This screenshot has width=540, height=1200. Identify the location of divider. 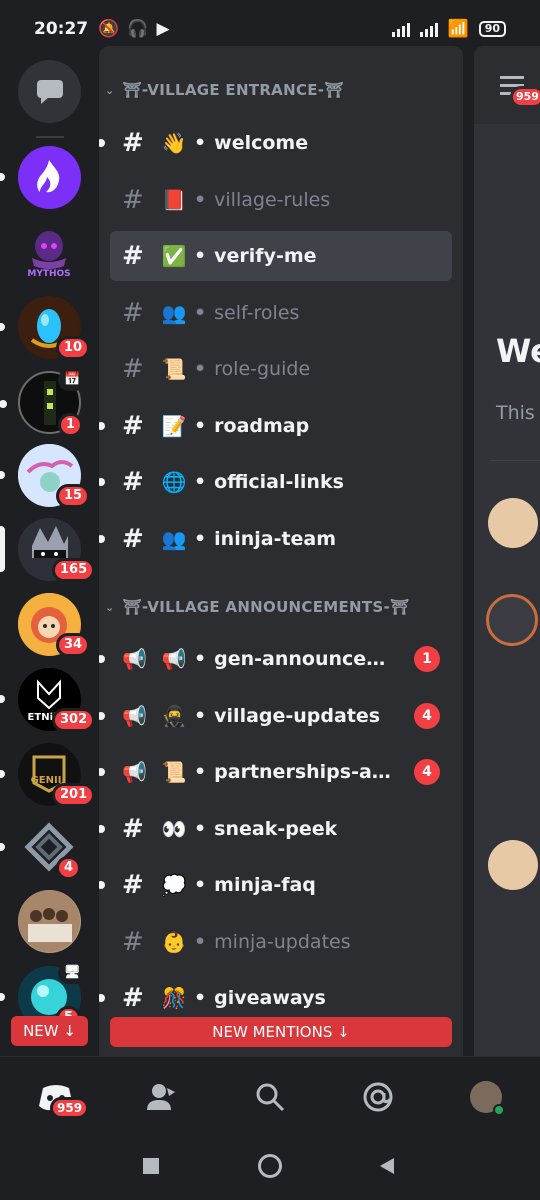
(515, 460).